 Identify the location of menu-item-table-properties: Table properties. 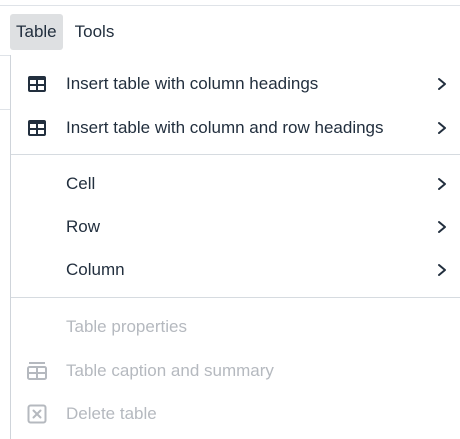
(235, 327).